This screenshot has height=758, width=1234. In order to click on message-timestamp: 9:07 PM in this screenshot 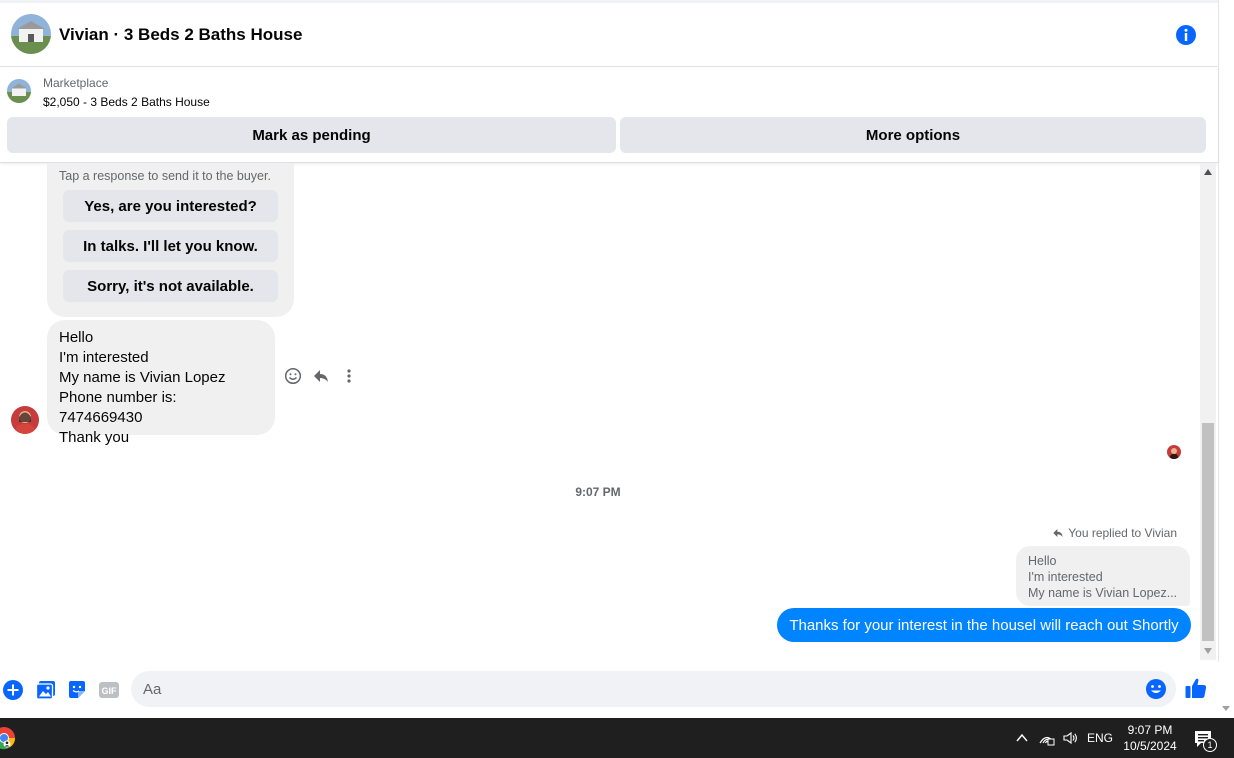, I will do `click(598, 492)`.